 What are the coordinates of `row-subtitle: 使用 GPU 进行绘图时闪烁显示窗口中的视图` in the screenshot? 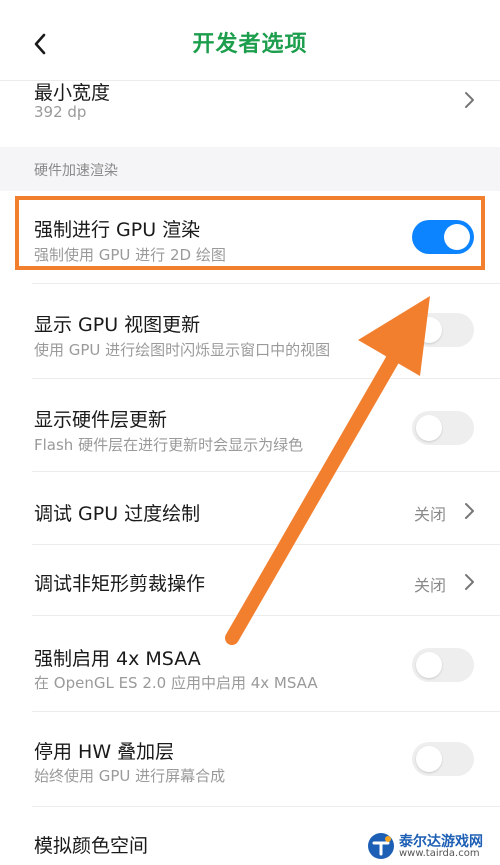 It's located at (182, 350).